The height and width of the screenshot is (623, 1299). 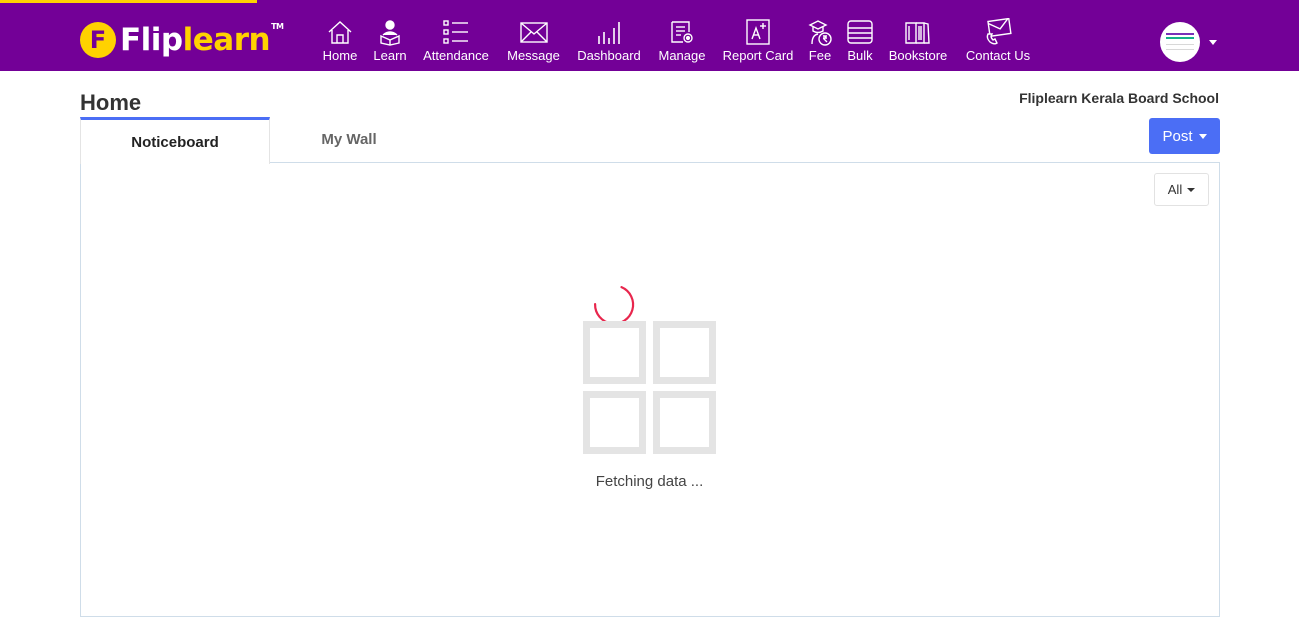 What do you see at coordinates (349, 140) in the screenshot?
I see `tab-my-wall: My Wall` at bounding box center [349, 140].